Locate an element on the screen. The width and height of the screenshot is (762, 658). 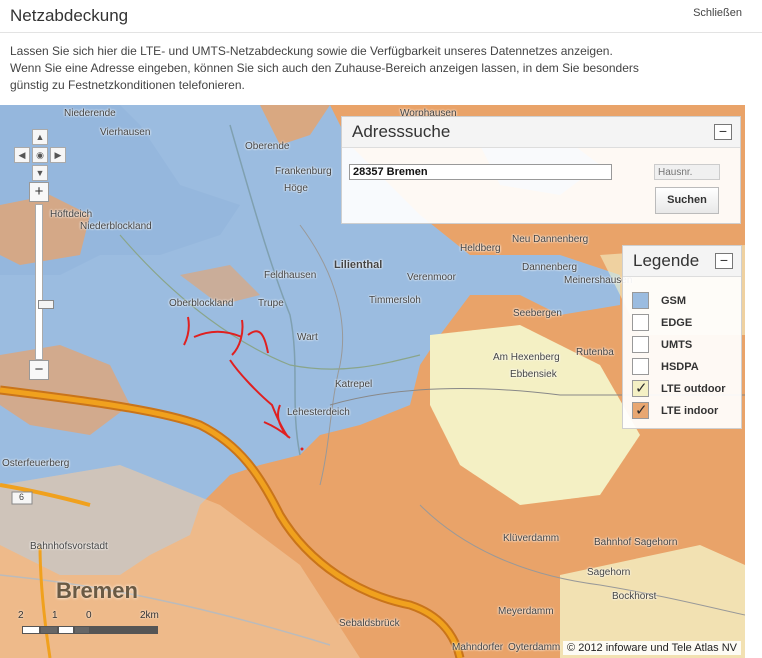
motorway-shield: 6 is located at coordinates (22, 497).